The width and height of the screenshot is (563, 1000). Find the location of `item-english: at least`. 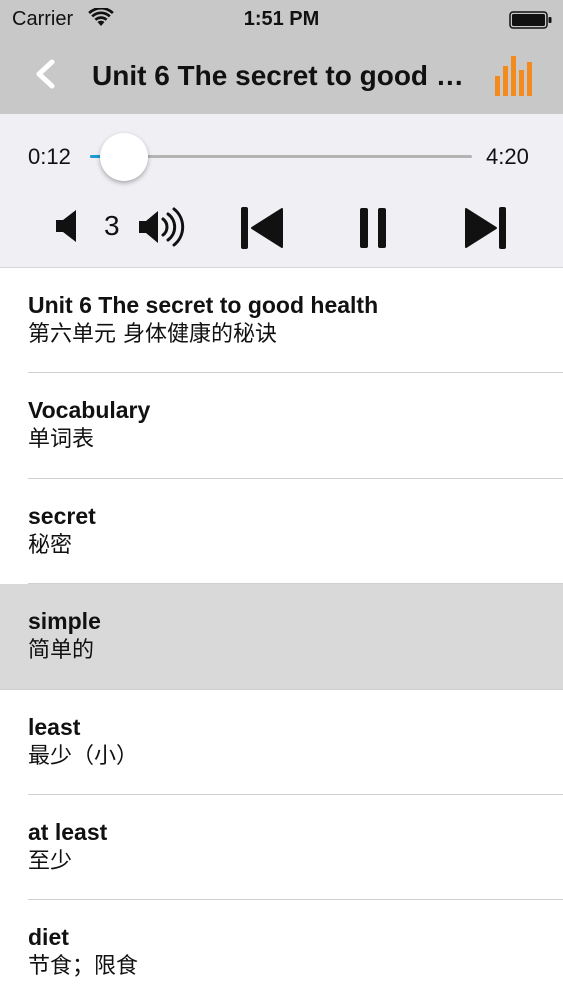

item-english: at least is located at coordinates (68, 831).